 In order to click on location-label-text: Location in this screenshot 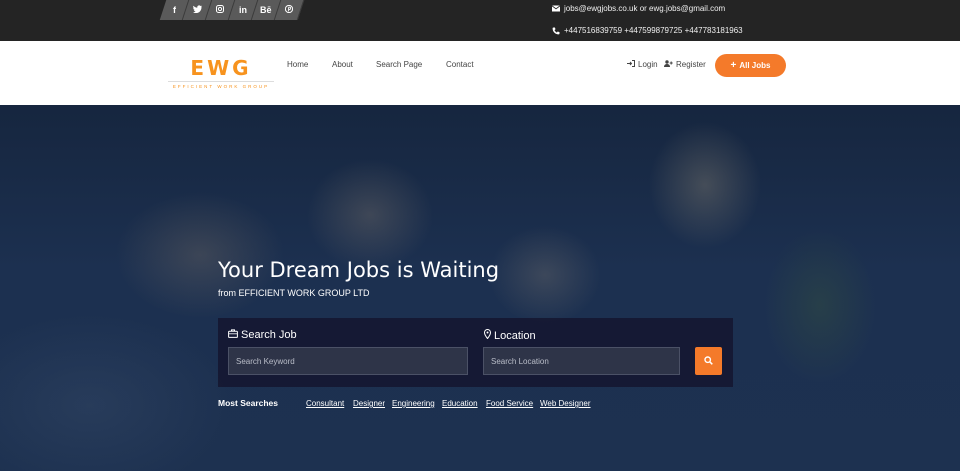, I will do `click(515, 335)`.